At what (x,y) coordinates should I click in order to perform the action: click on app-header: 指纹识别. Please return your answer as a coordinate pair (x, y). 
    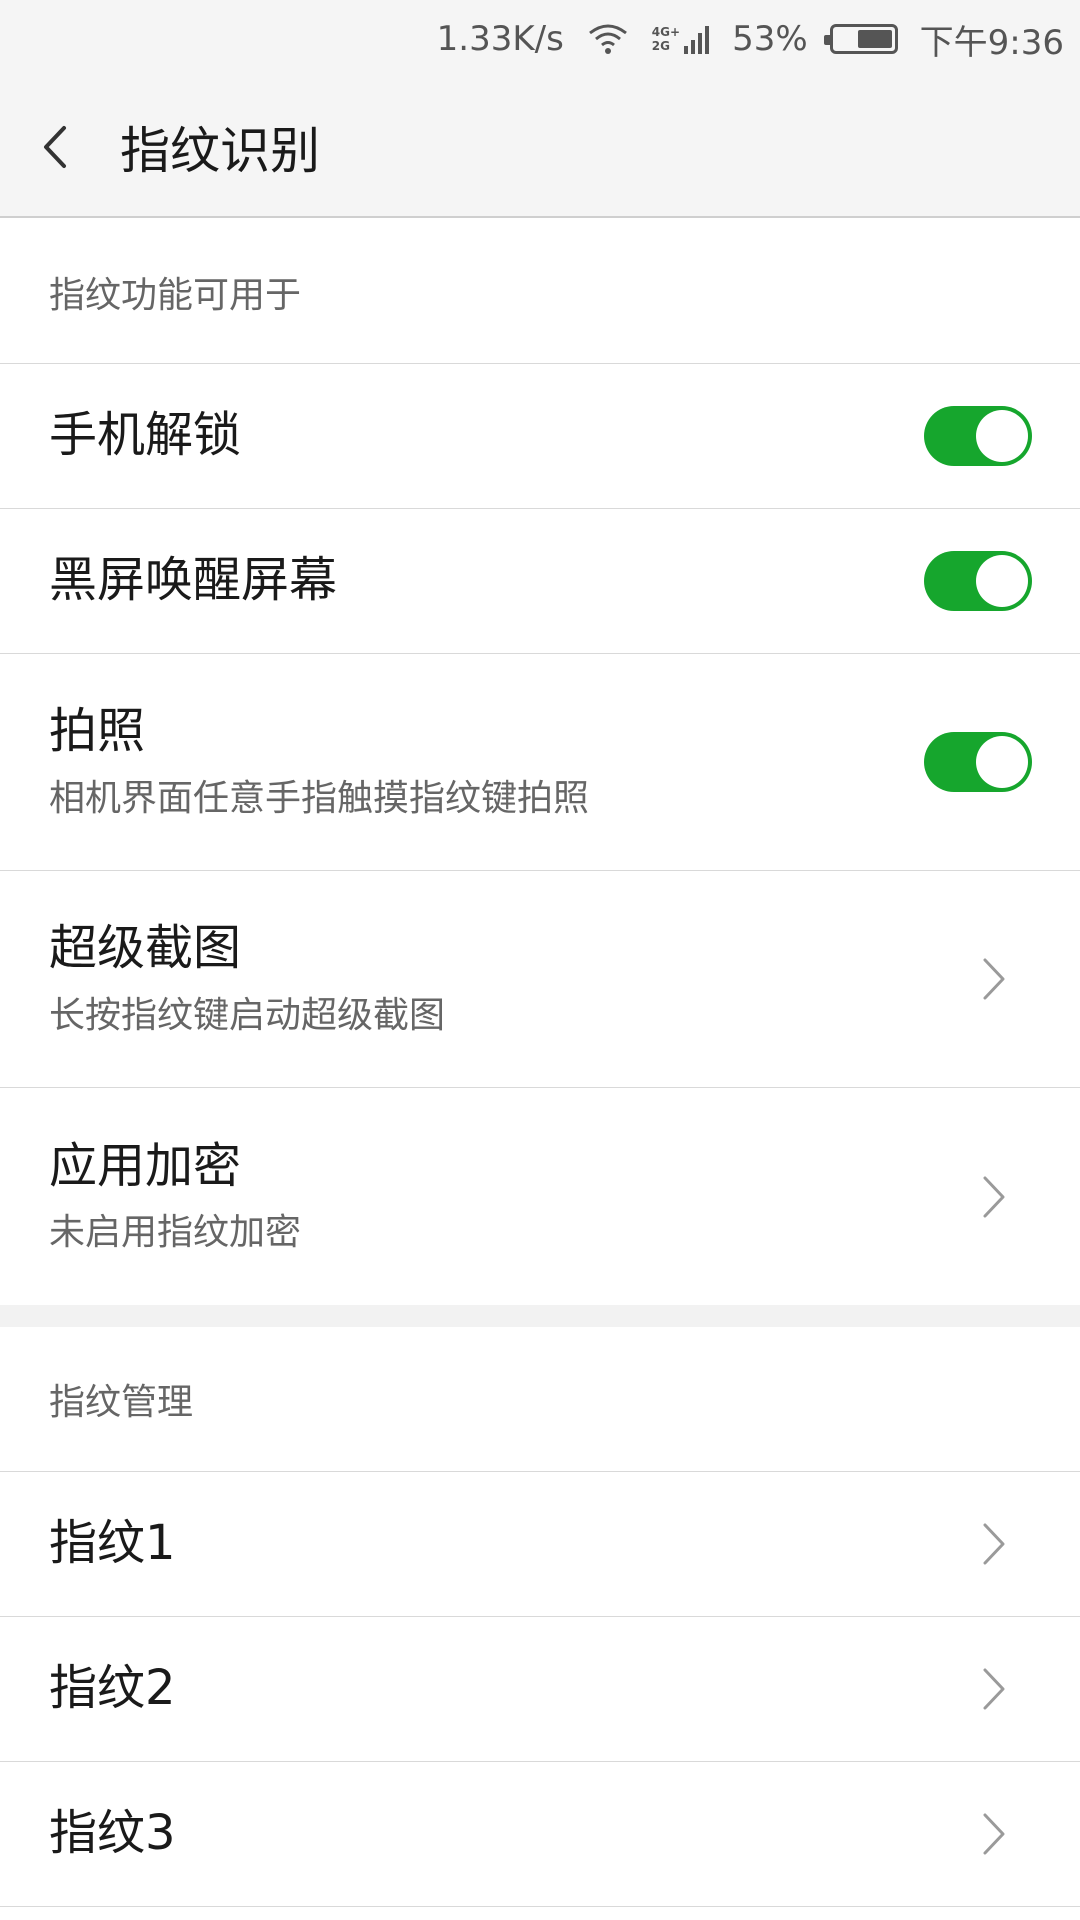
    Looking at the image, I should click on (540, 148).